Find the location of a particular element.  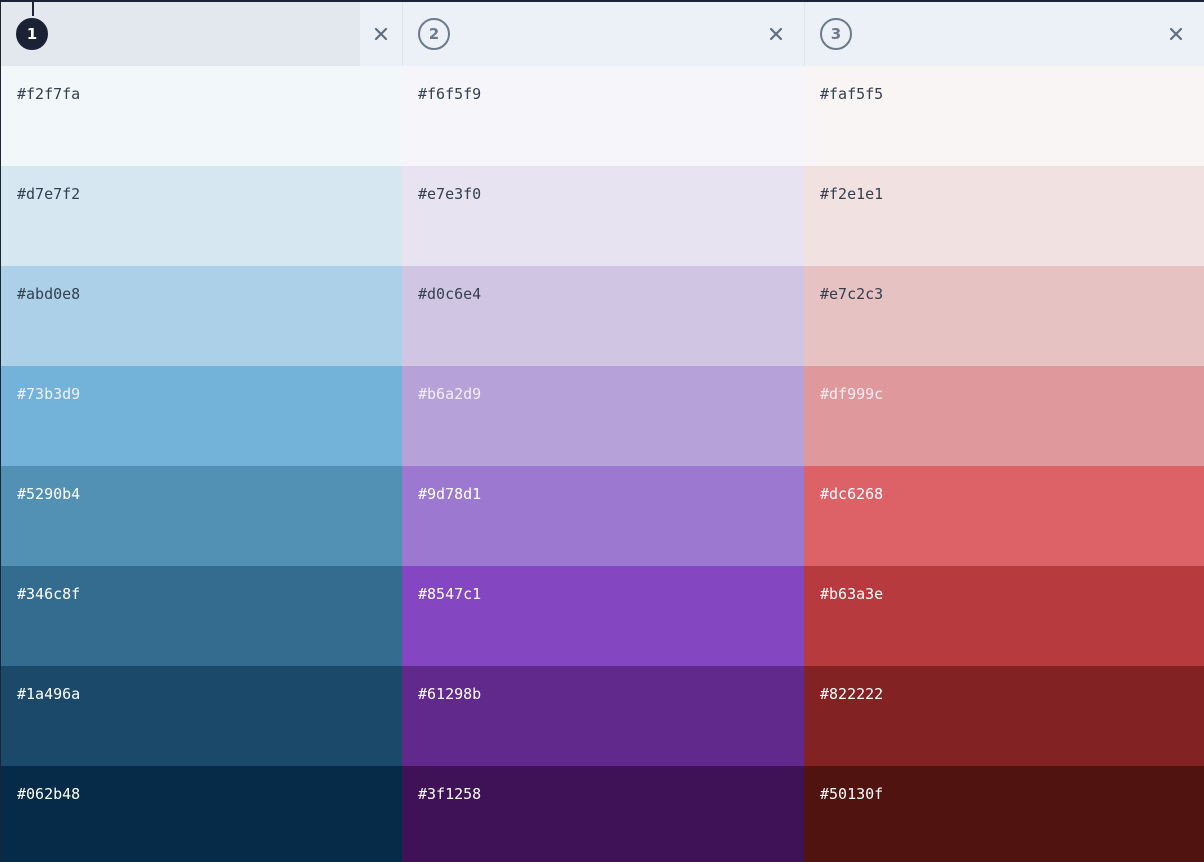

palette-tab-3: 3 is located at coordinates (976, 34).